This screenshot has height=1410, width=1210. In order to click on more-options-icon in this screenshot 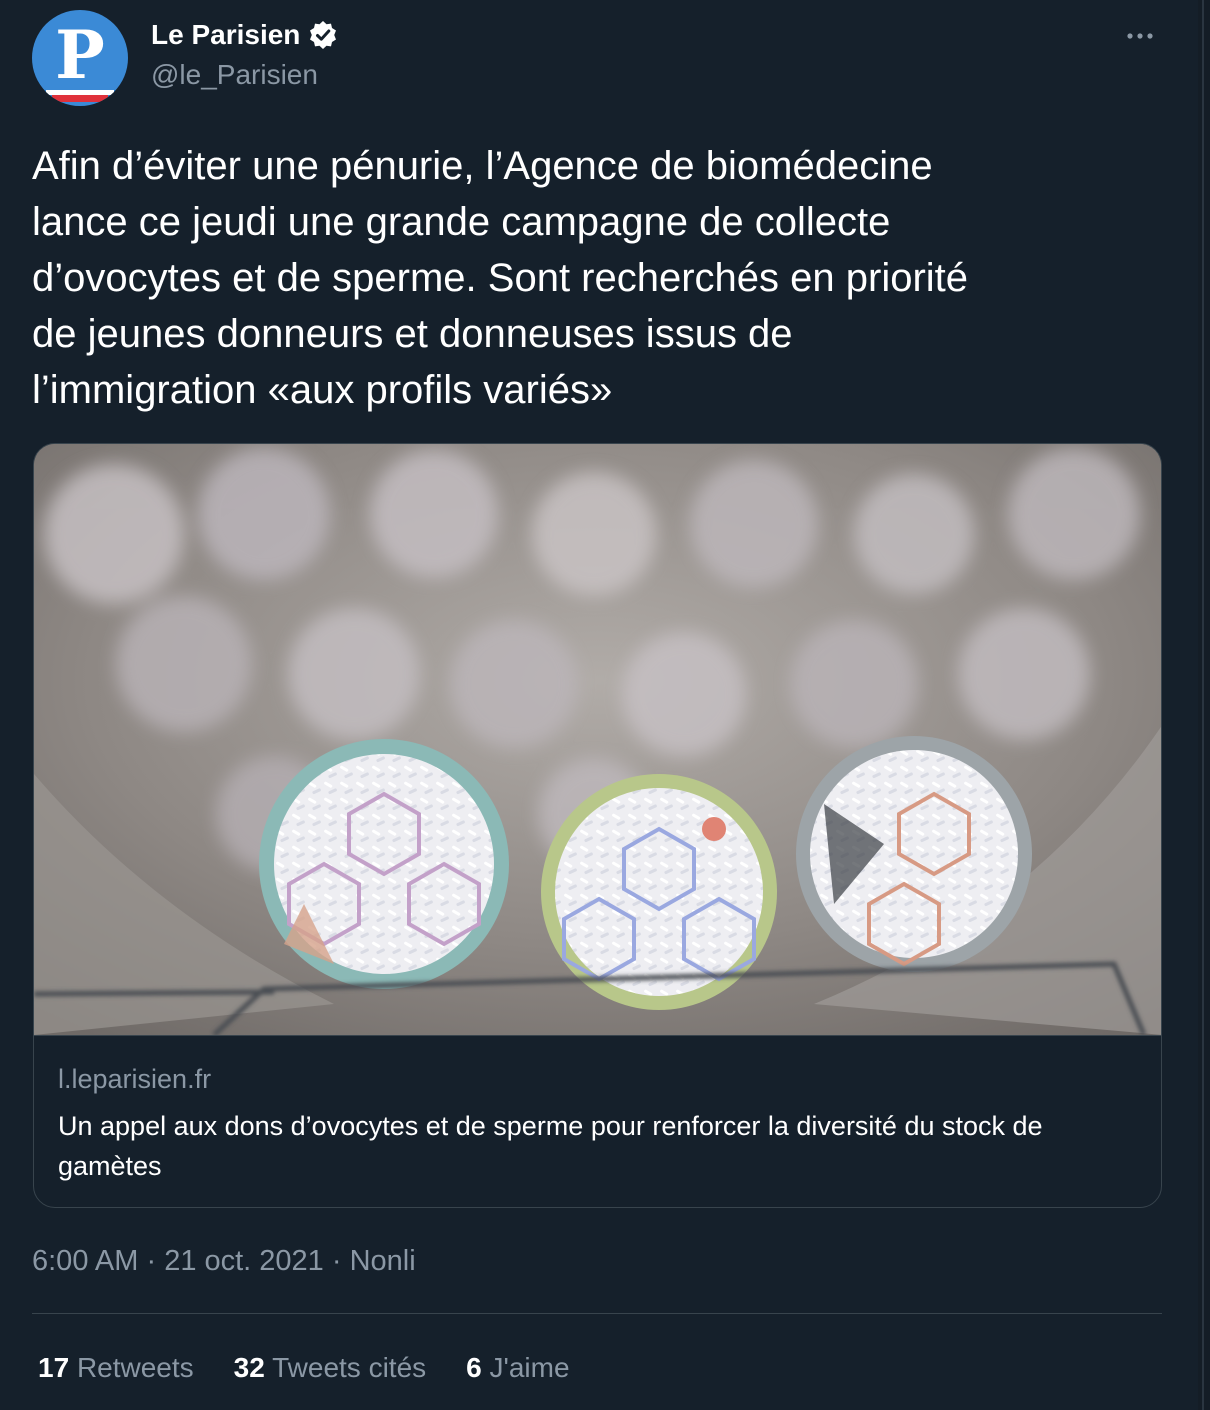, I will do `click(1140, 35)`.